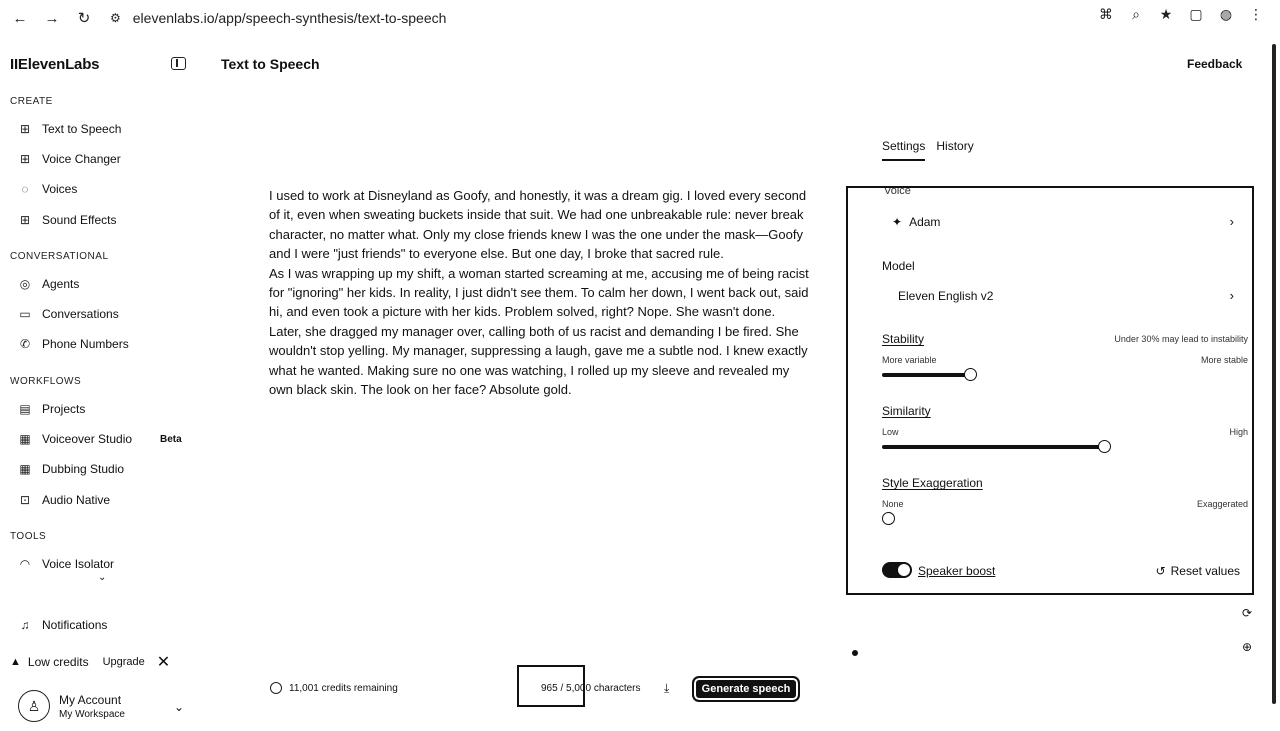  Describe the element at coordinates (1247, 647) in the screenshot. I see `globe-icon: ⊕` at that location.